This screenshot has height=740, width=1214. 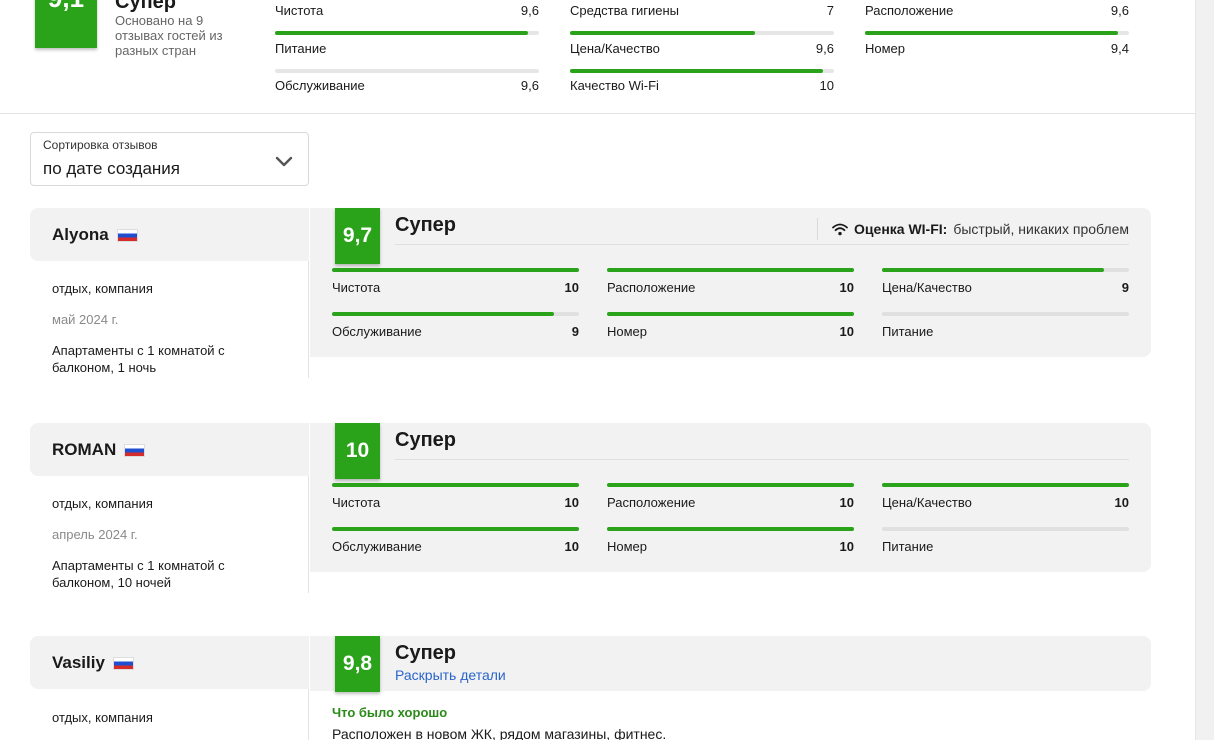 What do you see at coordinates (702, 85) in the screenshot?
I see `summary-criterion: Качество Wi-Fi 10` at bounding box center [702, 85].